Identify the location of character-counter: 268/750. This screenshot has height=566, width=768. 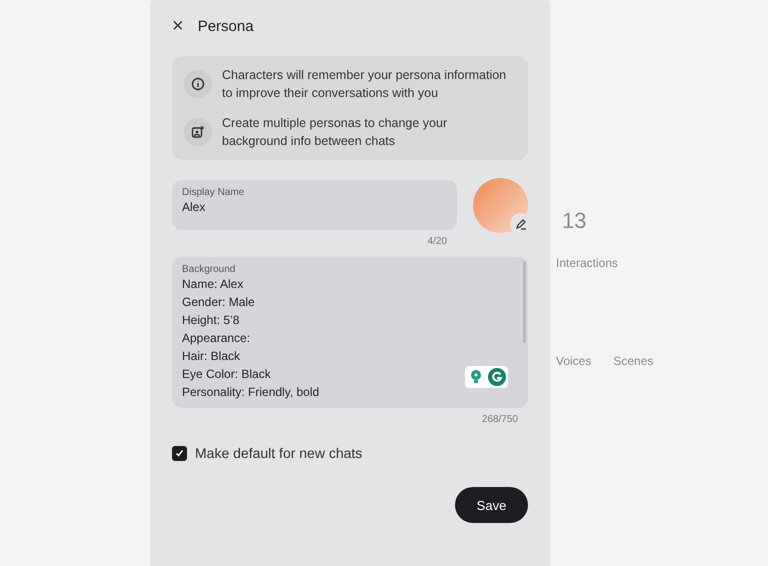
(500, 419).